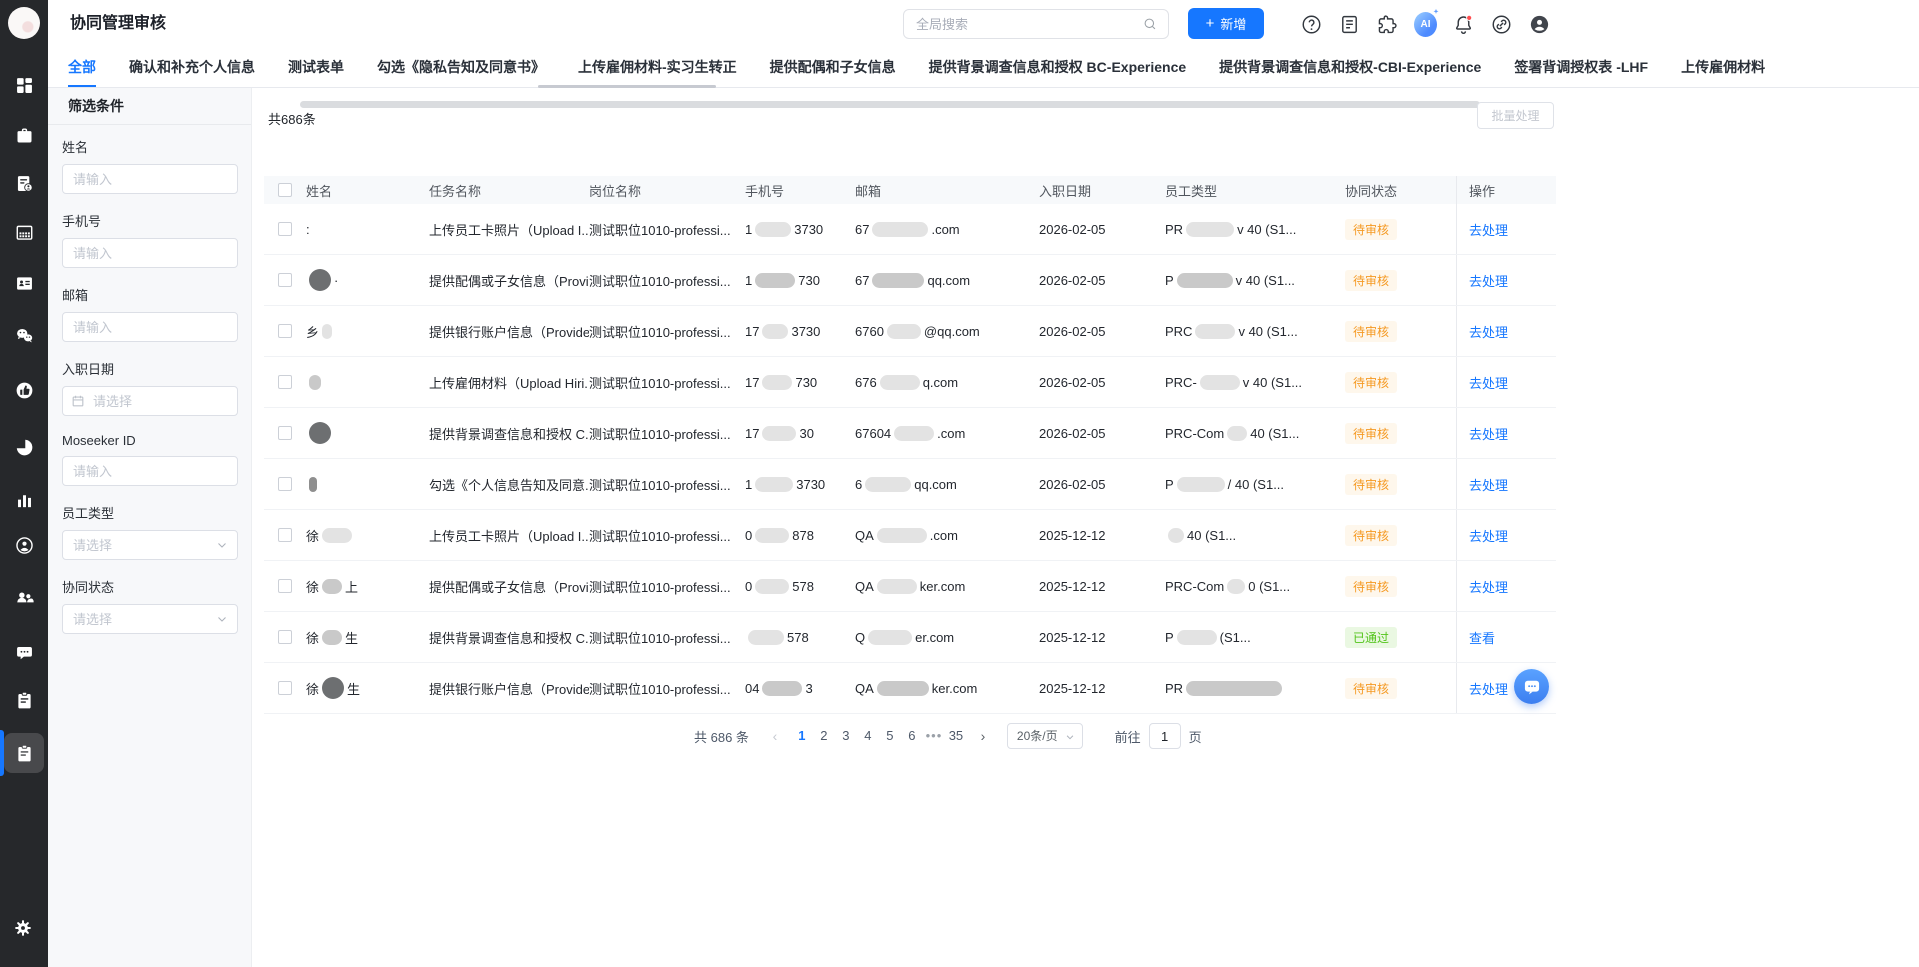 This screenshot has width=1919, height=967. What do you see at coordinates (1037, 736) in the screenshot?
I see `page-size-value: 20条/页` at bounding box center [1037, 736].